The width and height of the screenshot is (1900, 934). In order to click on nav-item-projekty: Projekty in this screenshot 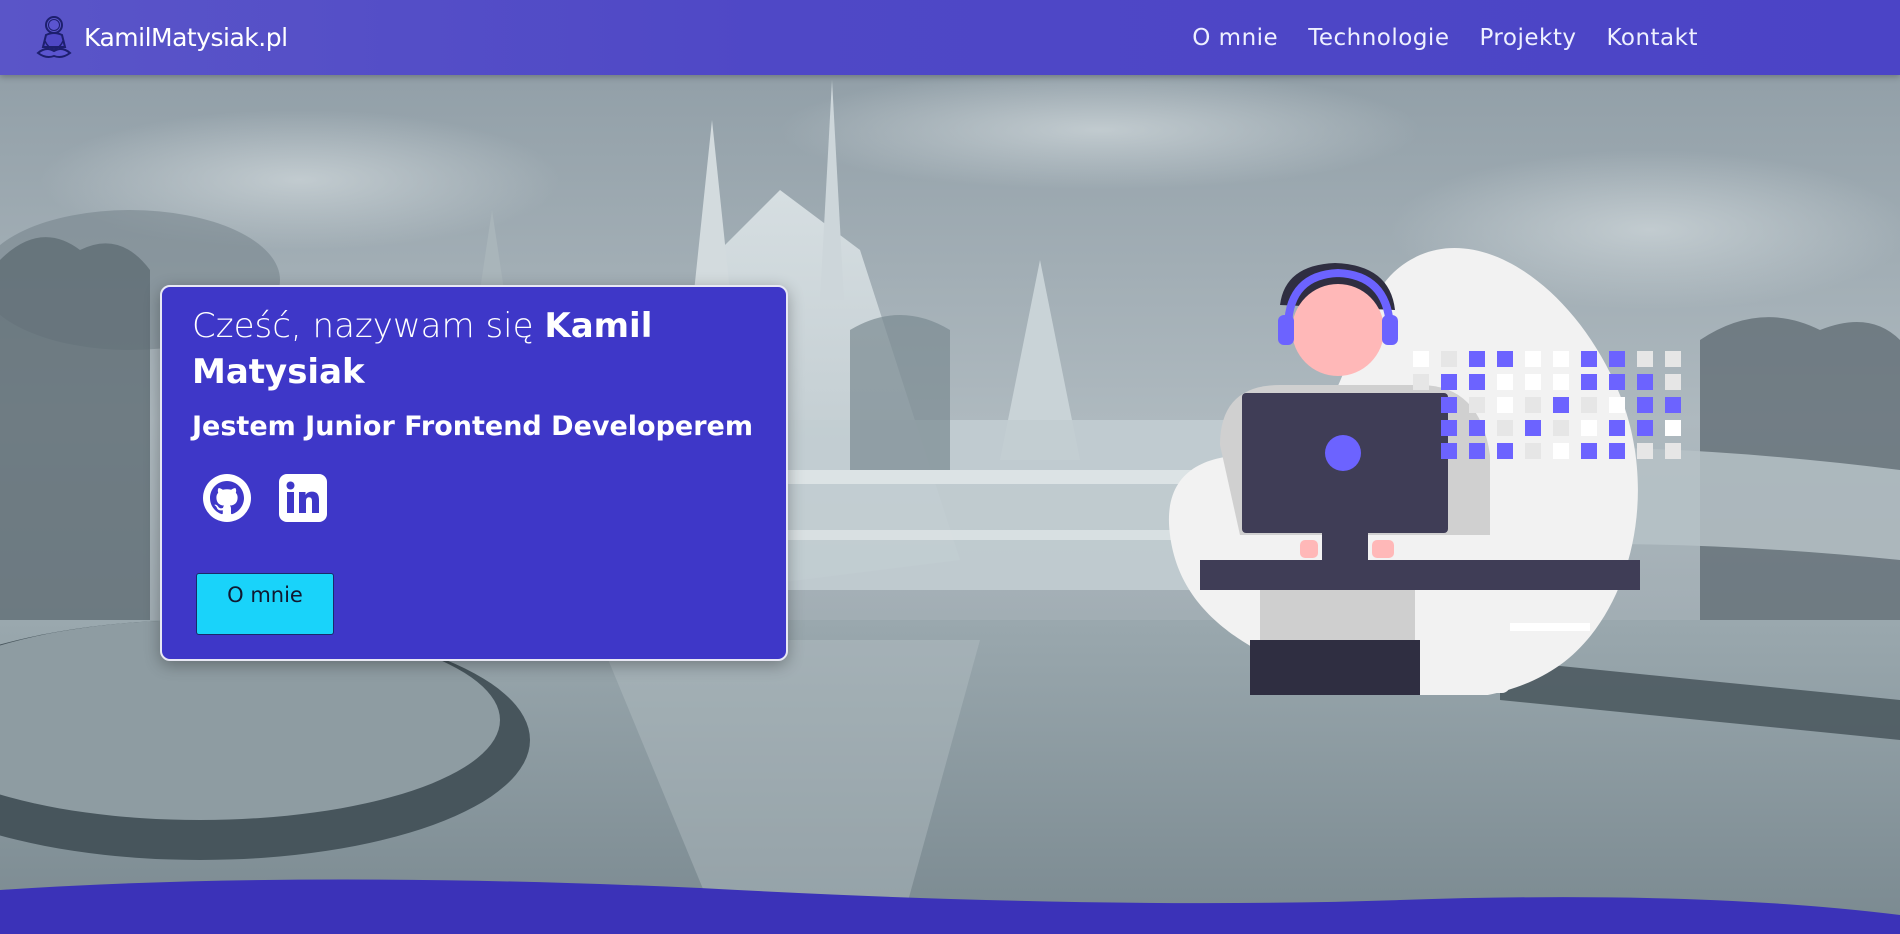, I will do `click(1527, 38)`.